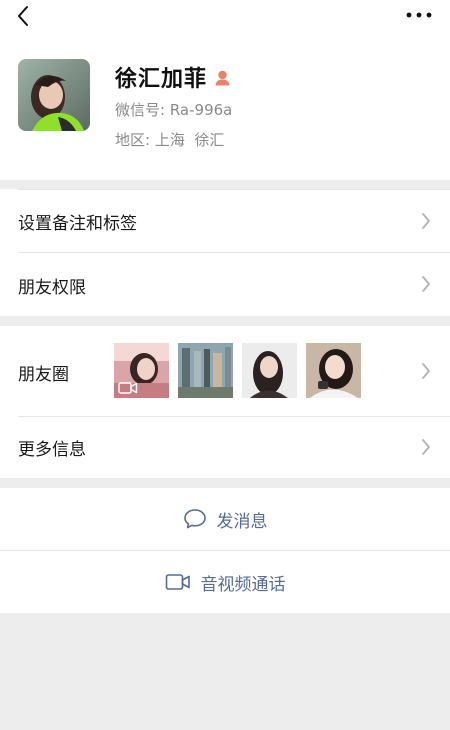  What do you see at coordinates (174, 110) in the screenshot?
I see `wechat-id: 微信号: Ra-996a` at bounding box center [174, 110].